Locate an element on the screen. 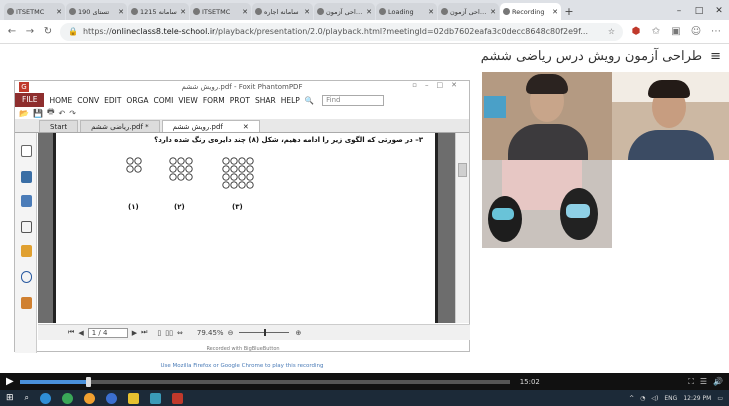 Image resolution: width=729 pixels, height=406 pixels. app-icon-yellow is located at coordinates (134, 398).